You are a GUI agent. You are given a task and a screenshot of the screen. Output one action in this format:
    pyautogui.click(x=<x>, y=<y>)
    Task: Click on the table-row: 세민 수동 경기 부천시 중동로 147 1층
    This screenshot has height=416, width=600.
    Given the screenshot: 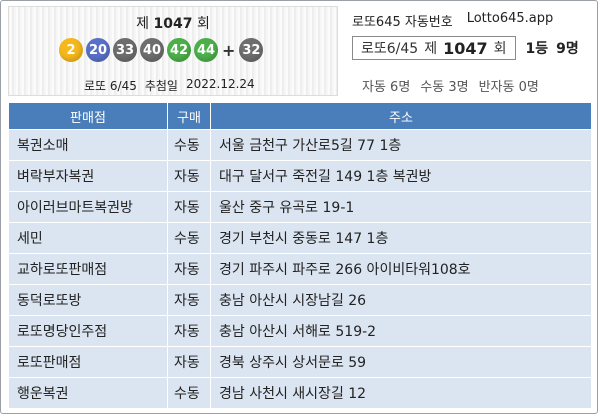 What is the action you would take?
    pyautogui.click(x=300, y=238)
    